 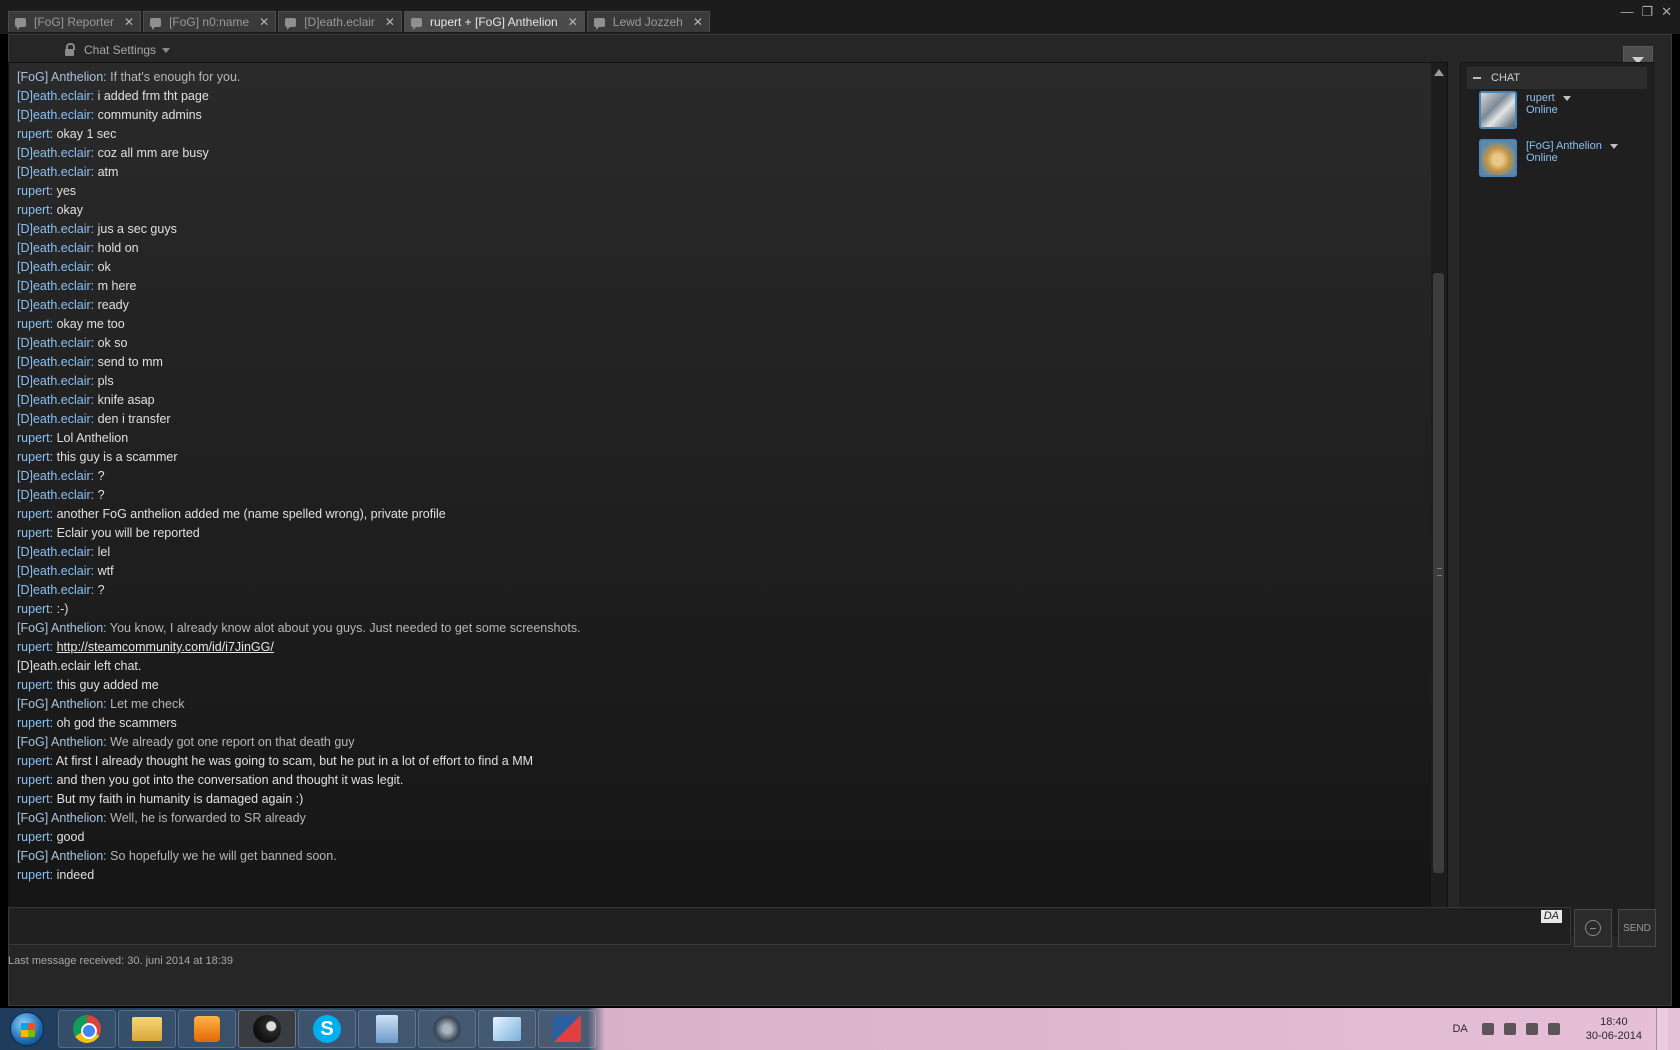 What do you see at coordinates (1548, 158) in the screenshot?
I see `member-fog-anthelion: [FoG] Anthelion Online` at bounding box center [1548, 158].